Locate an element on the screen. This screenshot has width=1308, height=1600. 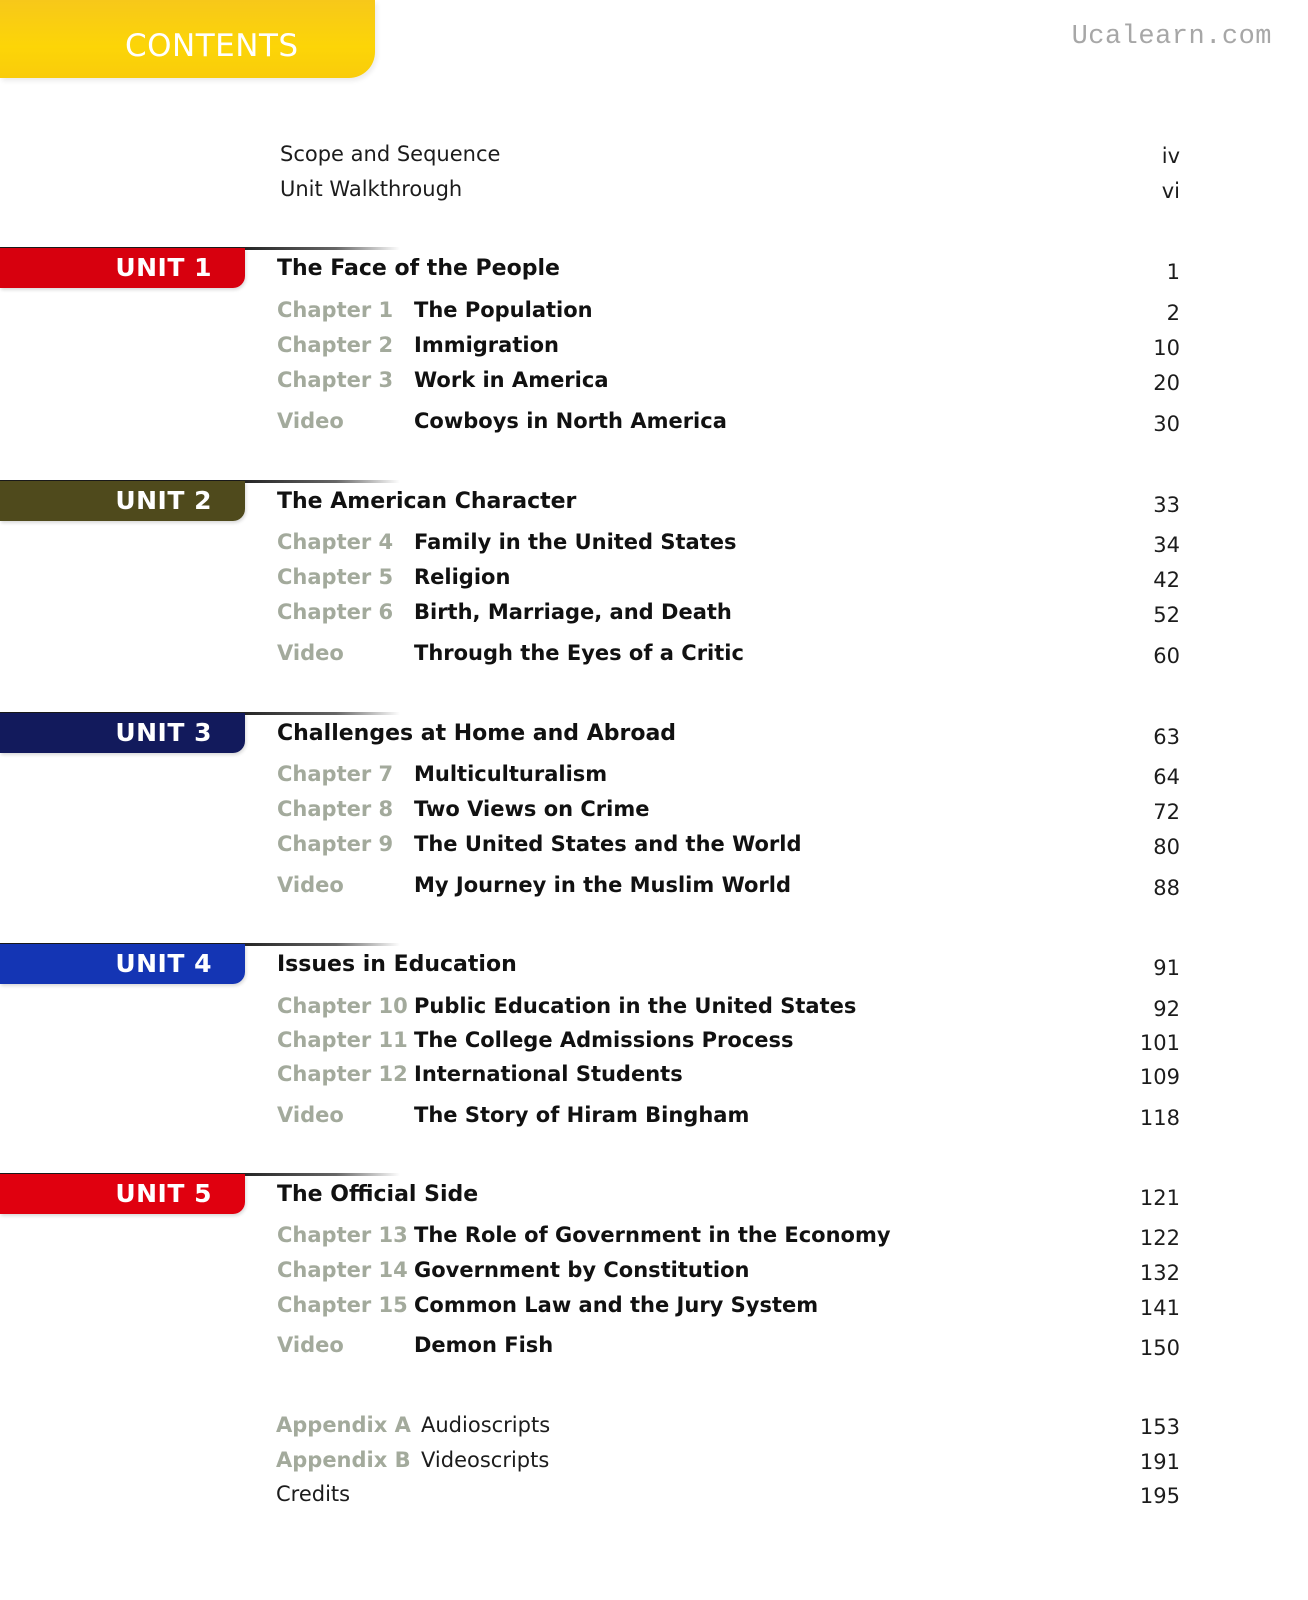
toc-entry: Chapter 1 The Population 2 is located at coordinates (654, 315).